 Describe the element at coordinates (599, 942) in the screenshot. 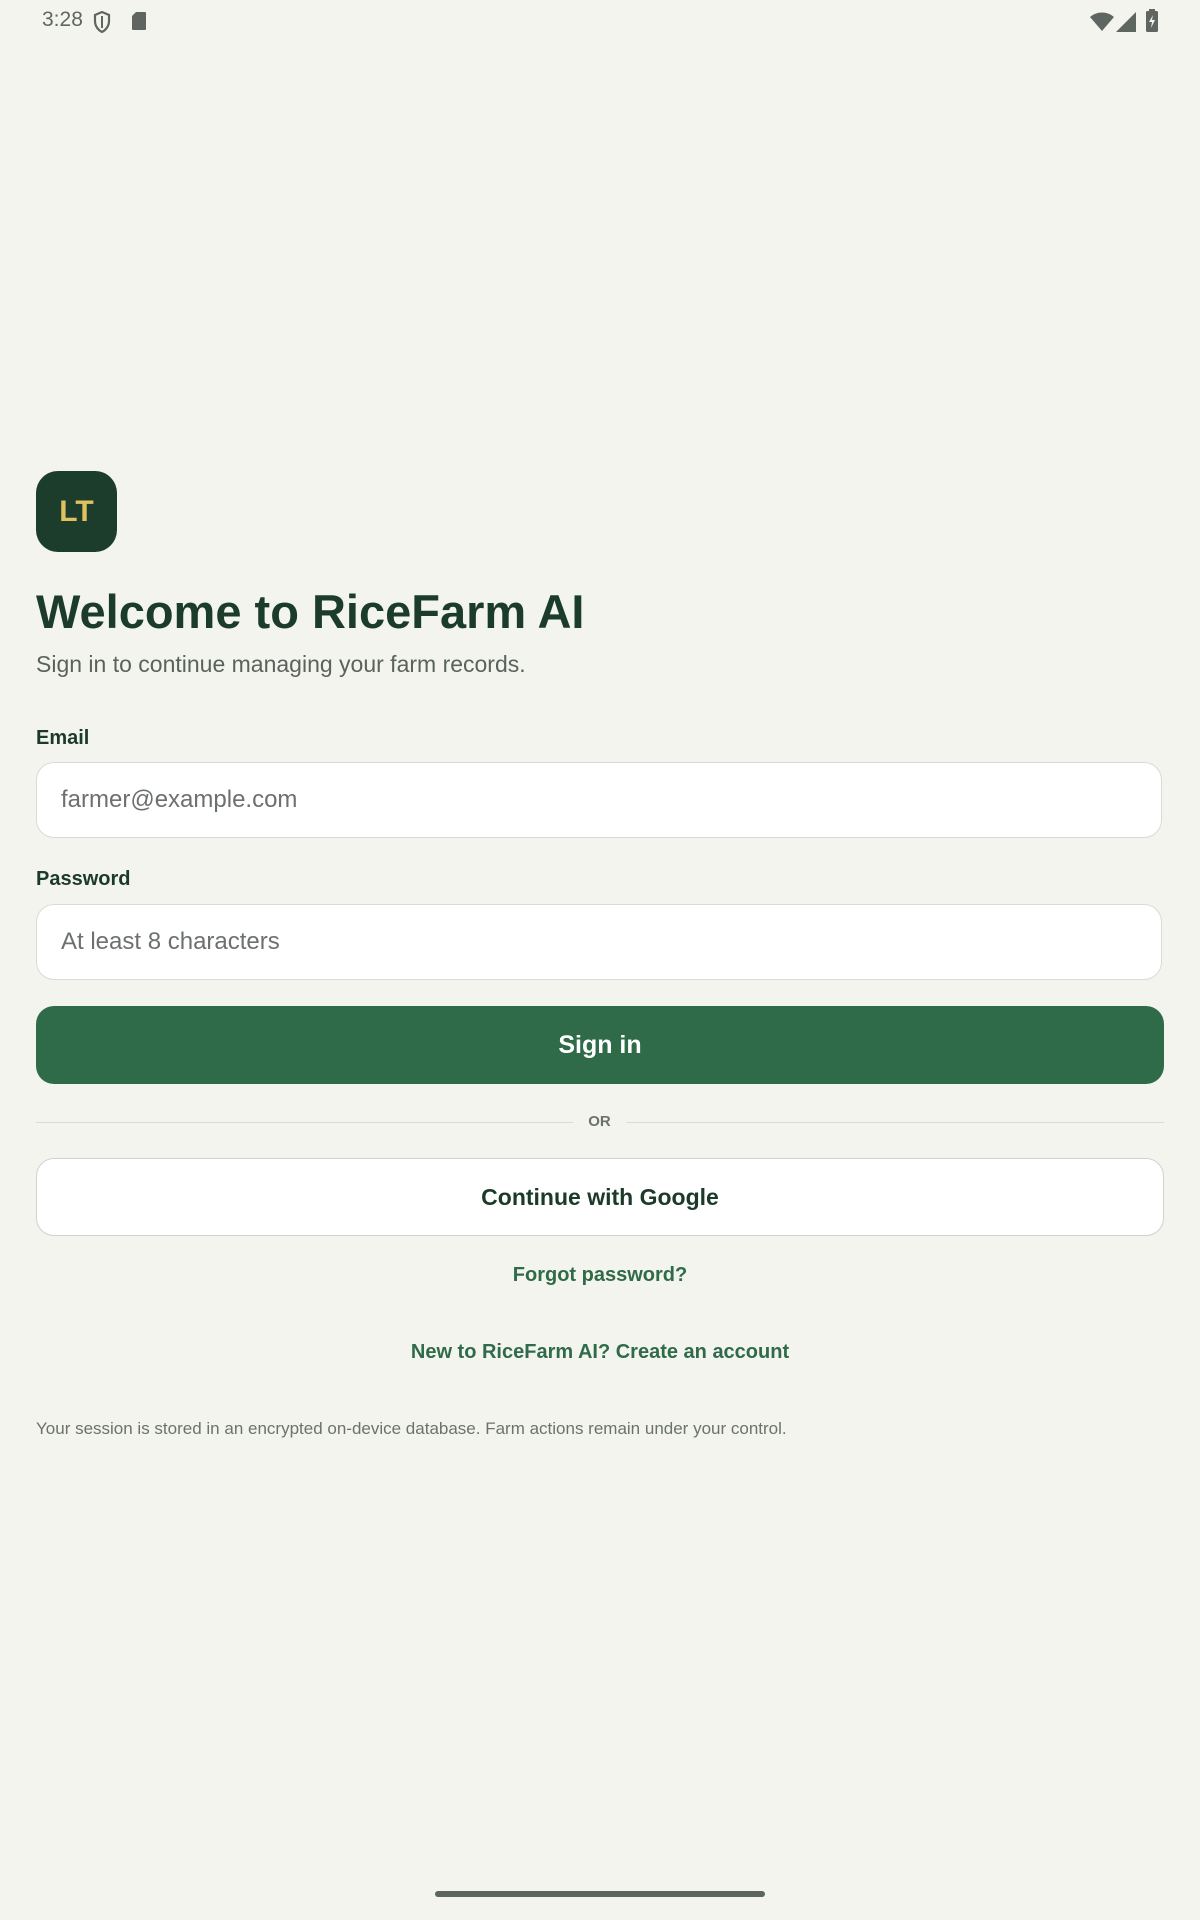

I see `password-field` at that location.